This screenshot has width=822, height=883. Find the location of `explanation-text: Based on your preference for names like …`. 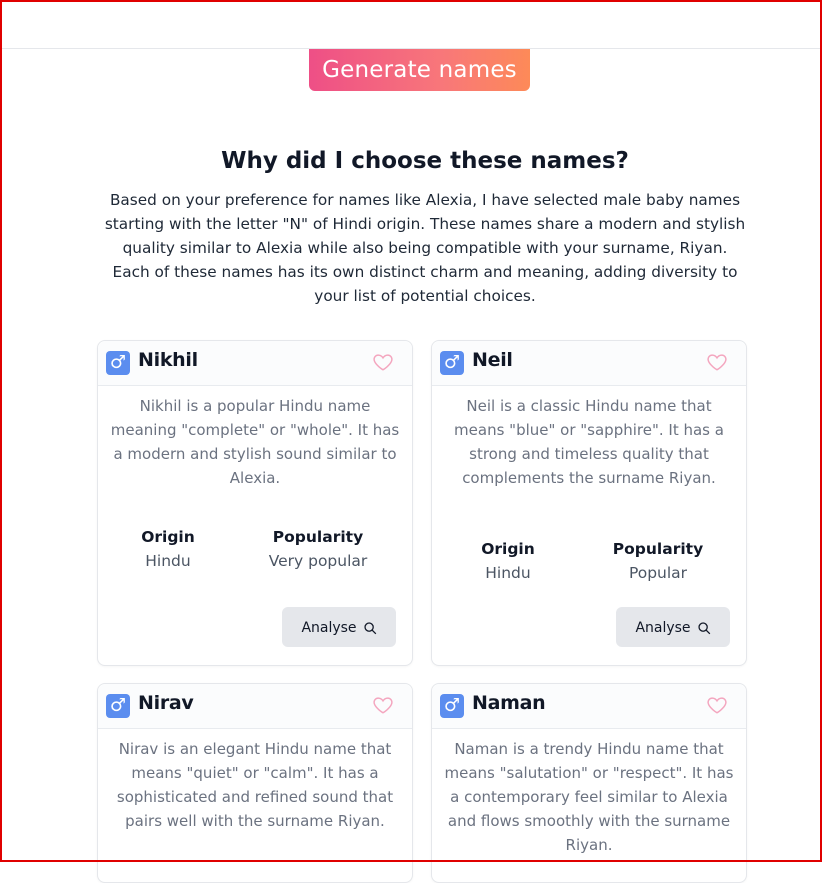

explanation-text: Based on your preference for names like … is located at coordinates (425, 248).